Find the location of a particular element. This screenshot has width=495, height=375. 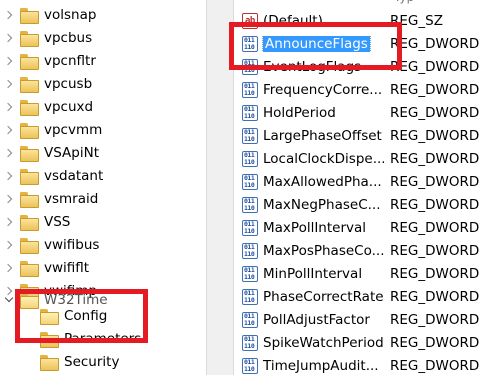

tree-item-vsdatant: vsdatant is located at coordinates (53, 175).